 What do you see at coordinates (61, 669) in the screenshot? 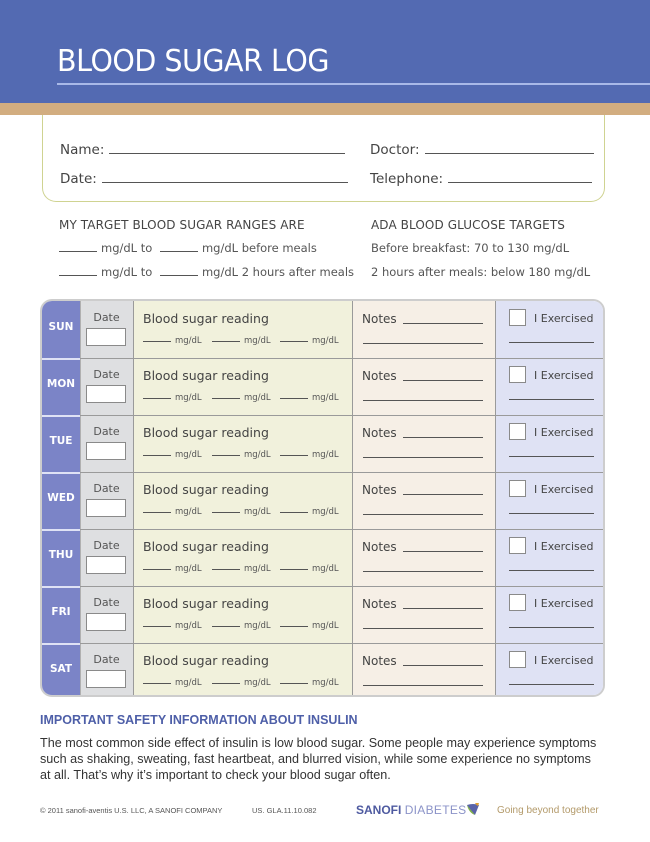
I see `day-label: SAT` at bounding box center [61, 669].